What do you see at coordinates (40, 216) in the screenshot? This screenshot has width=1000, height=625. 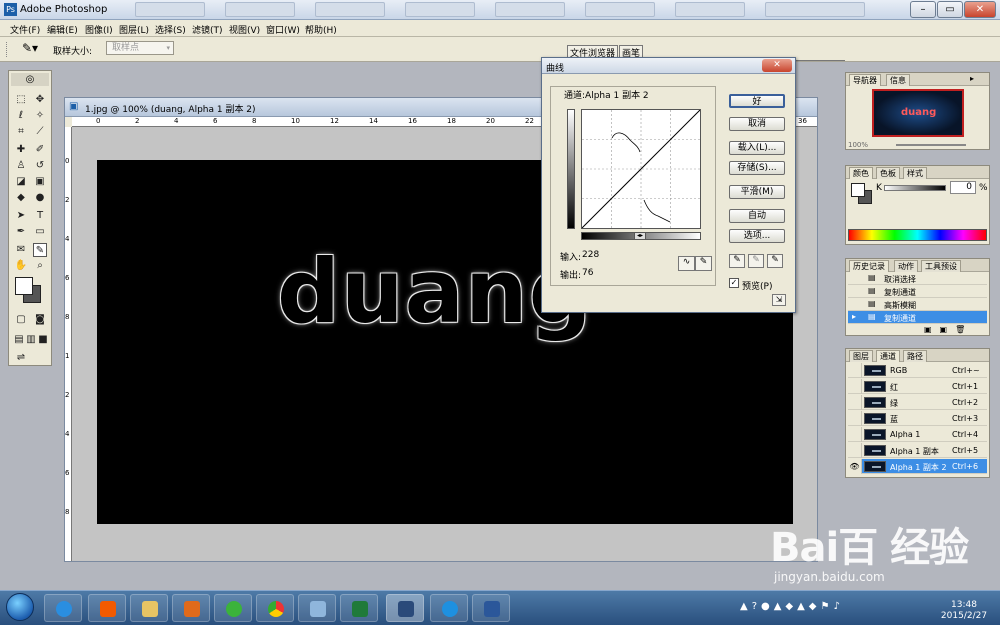 I see `type-tool-icon: T` at bounding box center [40, 216].